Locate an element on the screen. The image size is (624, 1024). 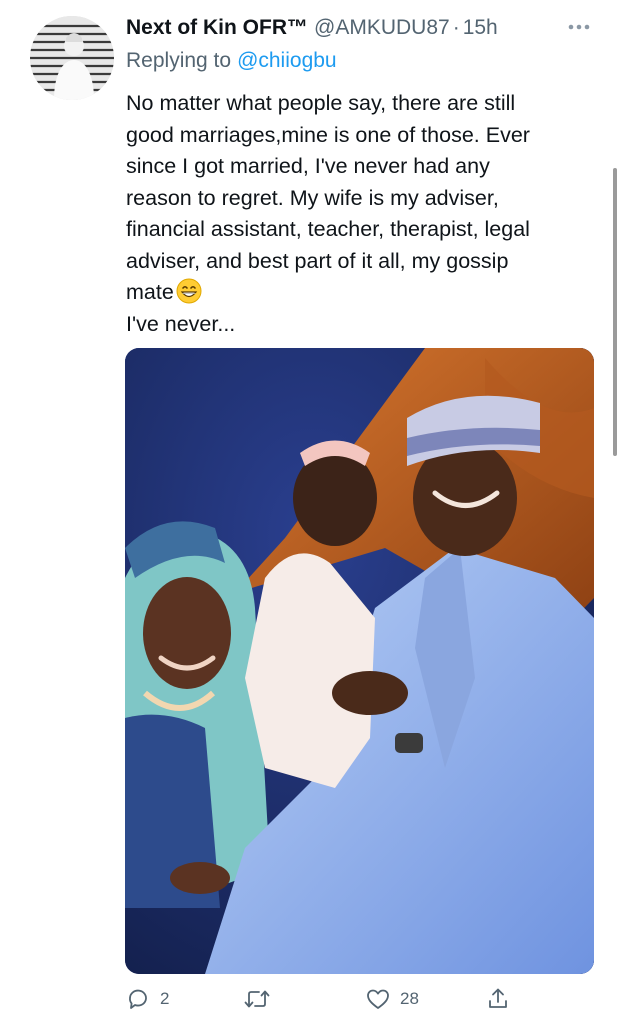
retweet-icon is located at coordinates (257, 999).